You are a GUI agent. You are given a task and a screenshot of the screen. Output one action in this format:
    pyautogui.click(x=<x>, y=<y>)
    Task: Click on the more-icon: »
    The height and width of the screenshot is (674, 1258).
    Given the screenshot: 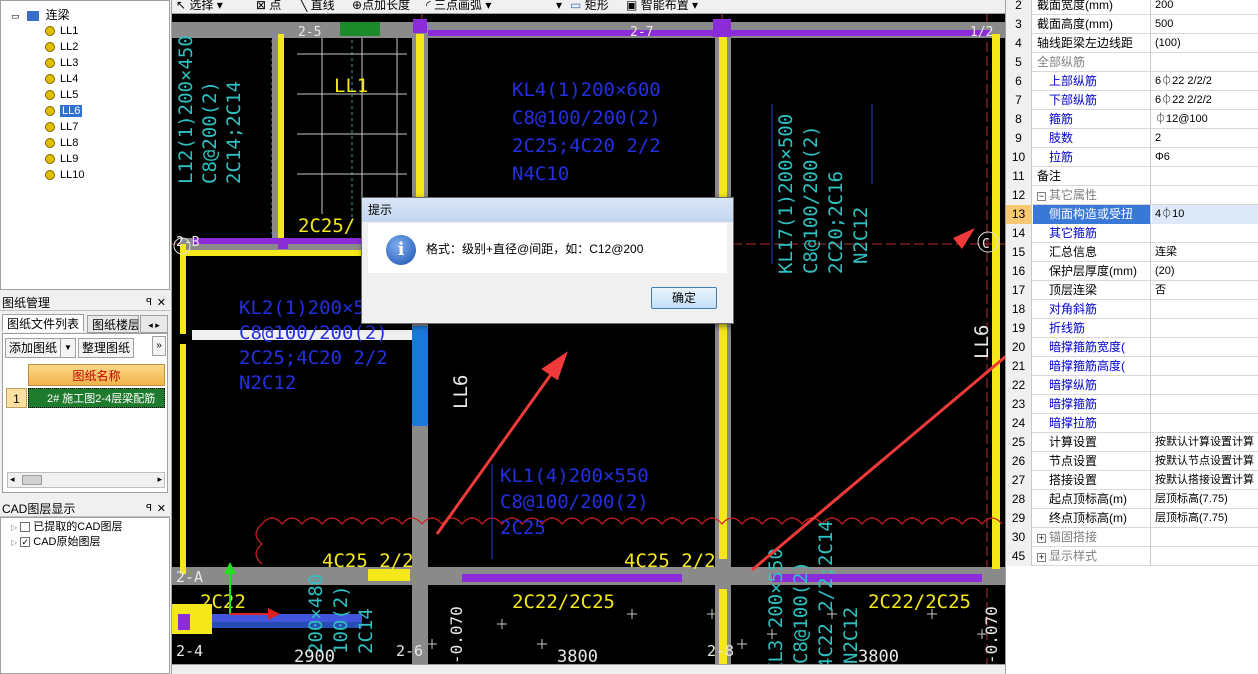 What is the action you would take?
    pyautogui.click(x=159, y=346)
    